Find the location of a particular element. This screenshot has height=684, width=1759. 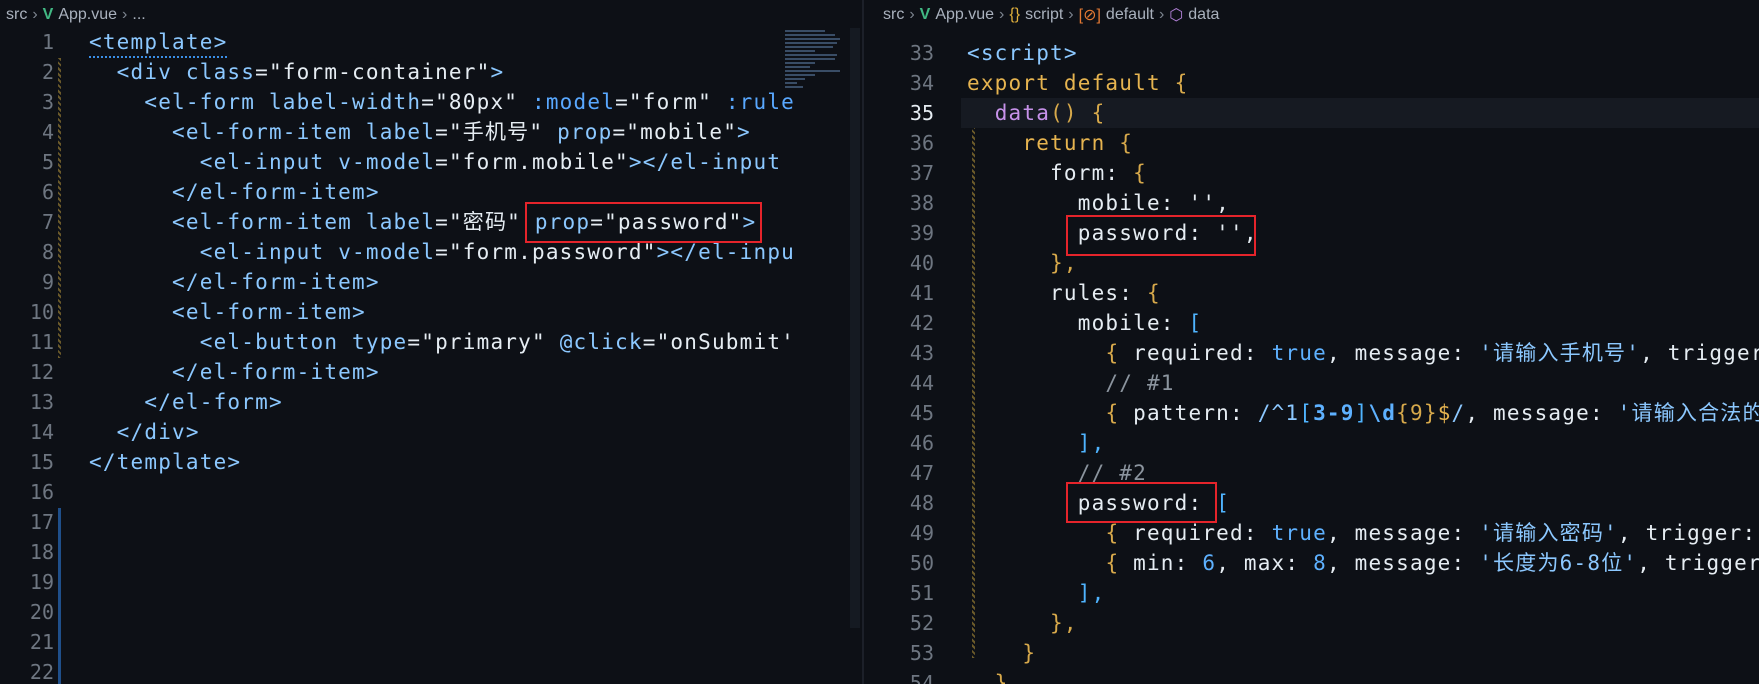

code-line: 2 <div class="form-container"> is located at coordinates (431, 72).